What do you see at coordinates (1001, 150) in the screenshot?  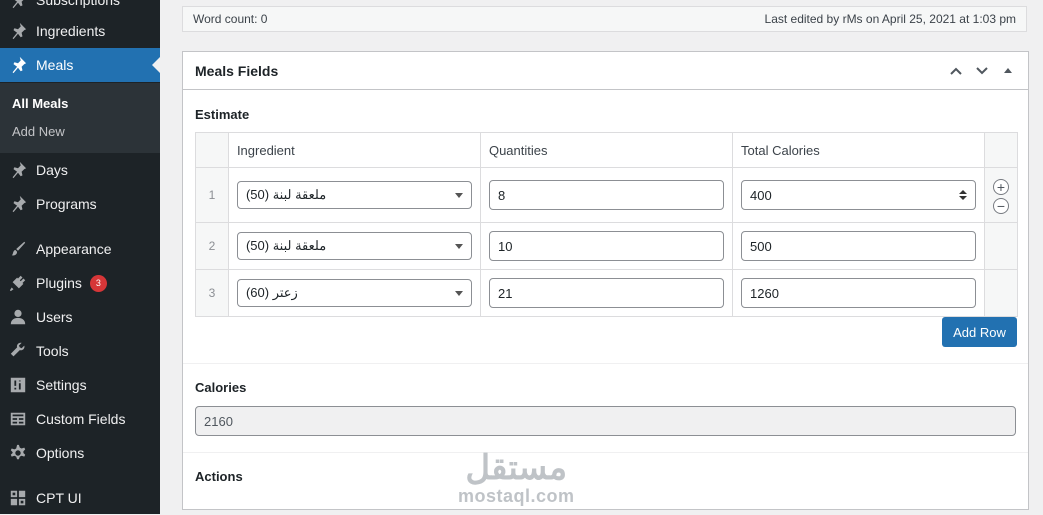 I see `row-controls-header` at bounding box center [1001, 150].